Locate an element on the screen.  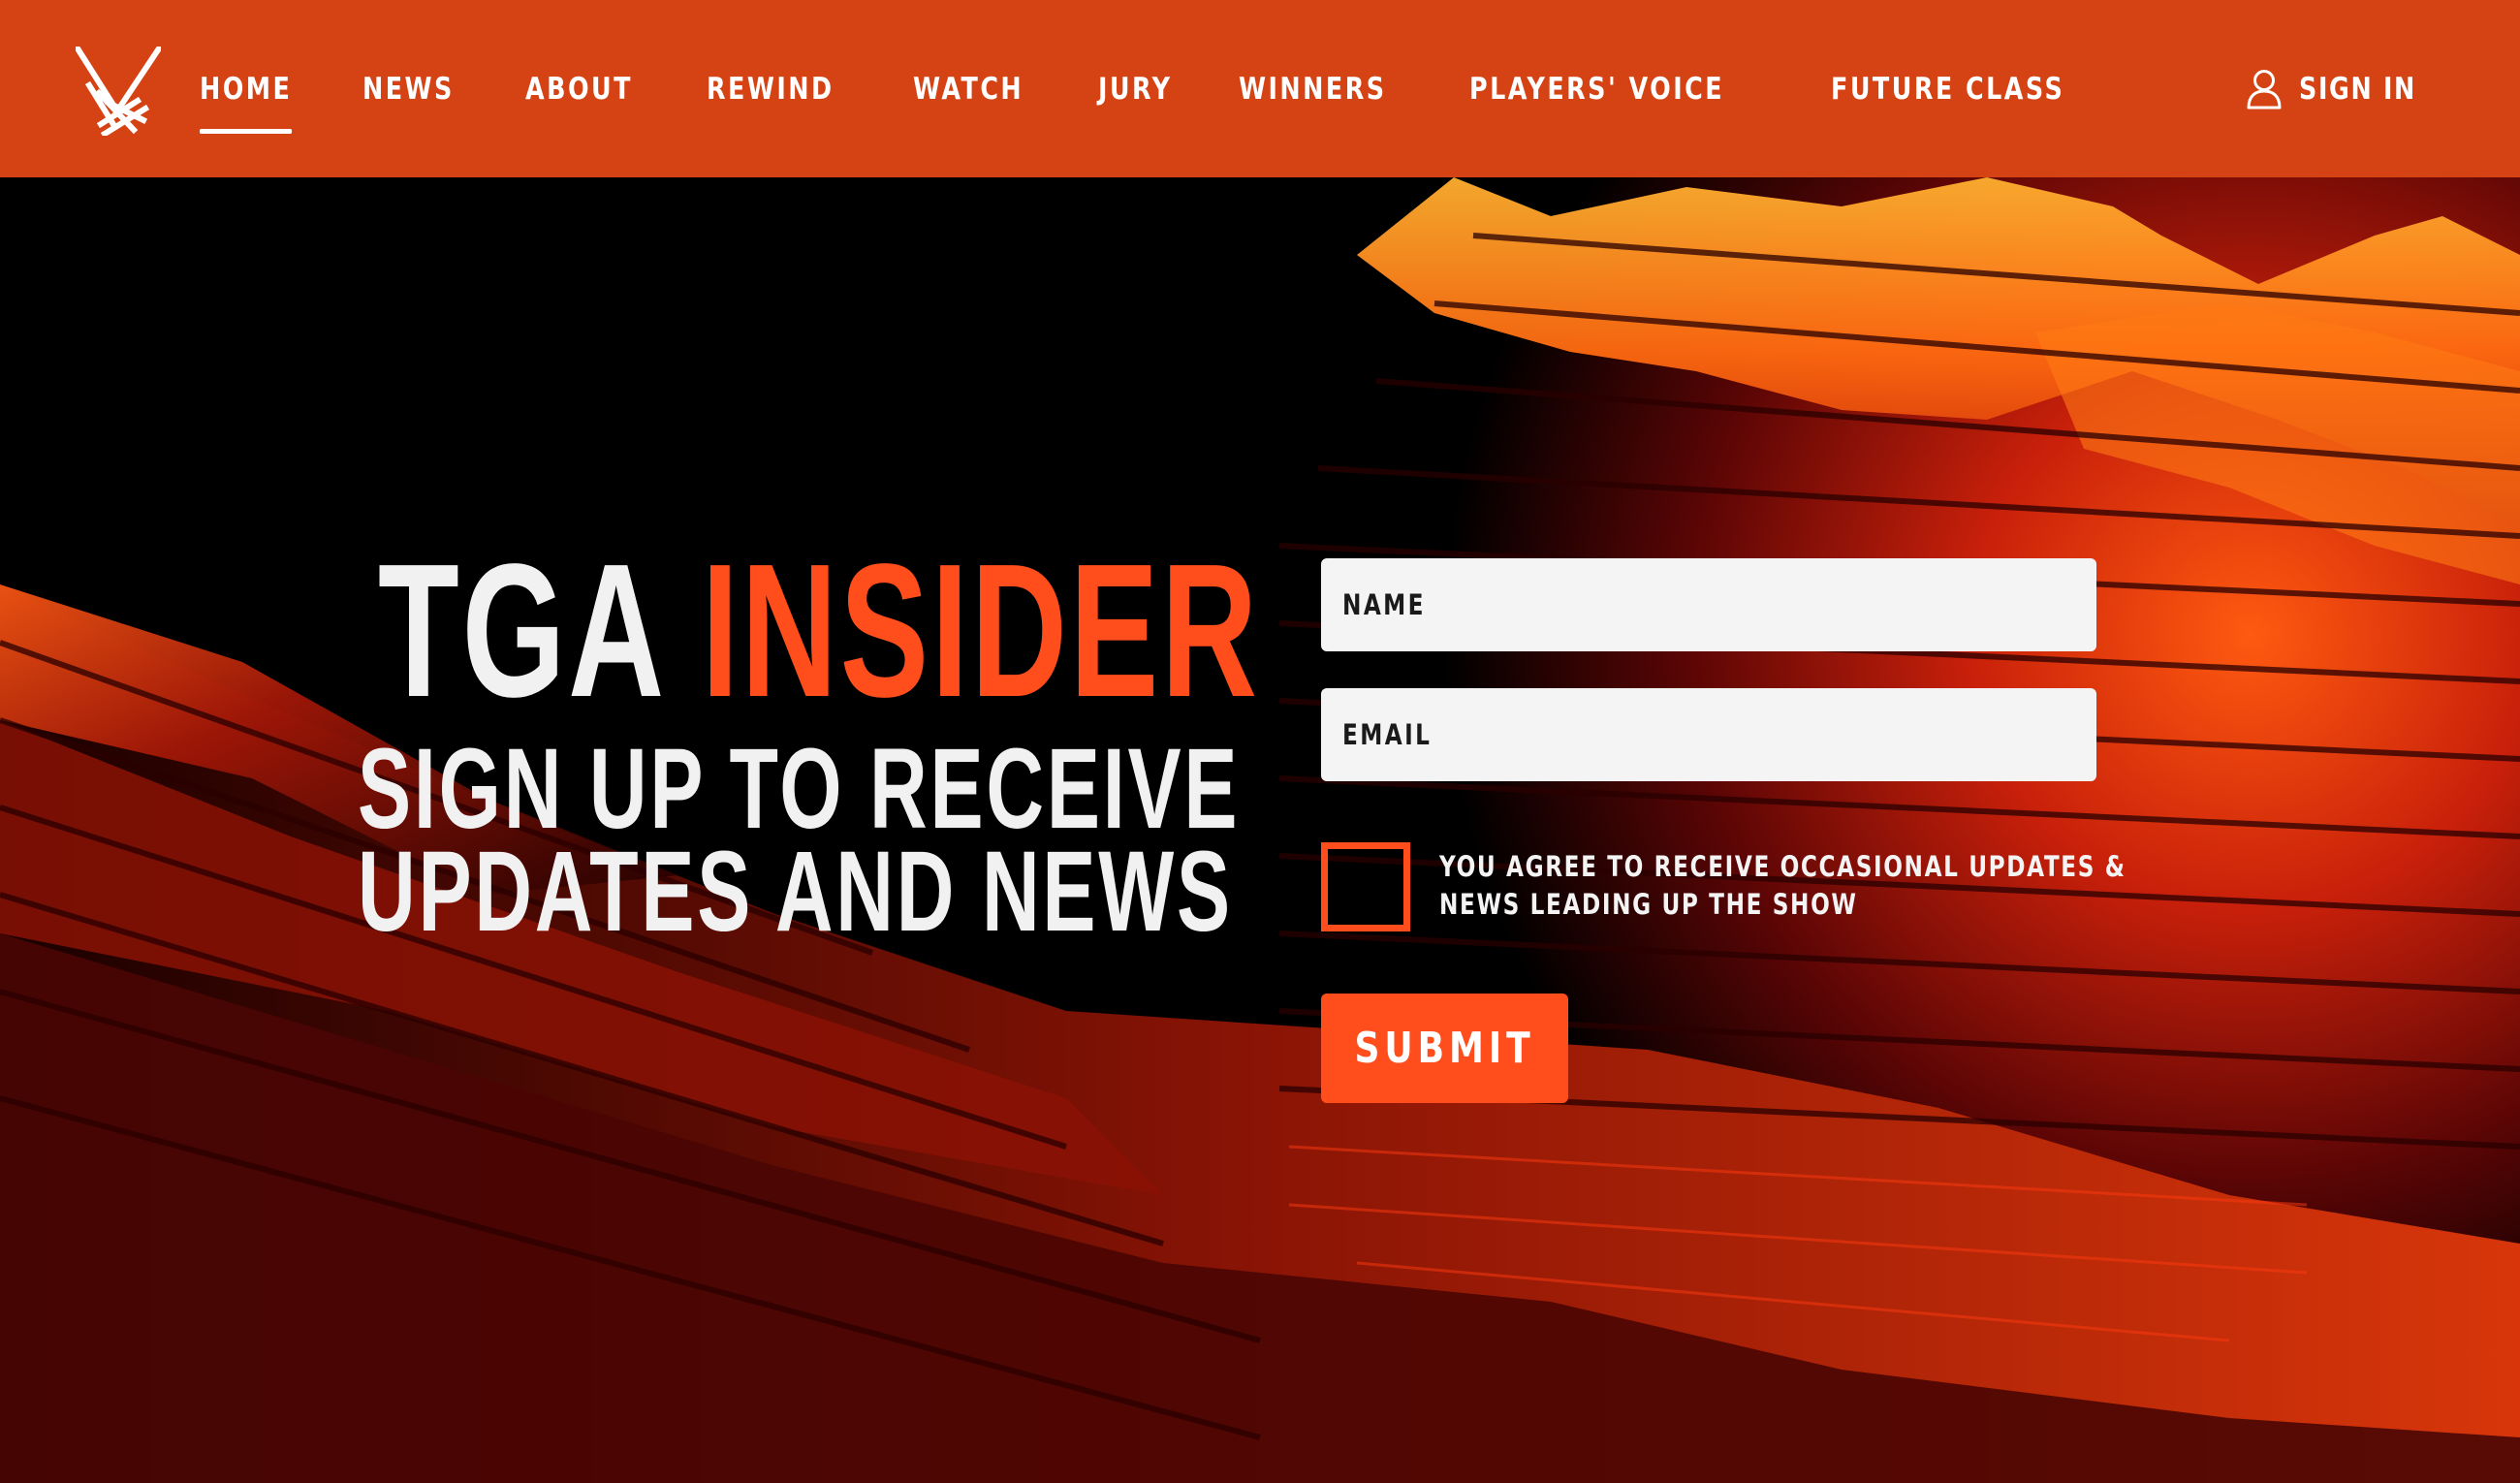
page-subtitle: SIGN UP TO RECEIVE UPDATES AND NEWS is located at coordinates (621, 840).